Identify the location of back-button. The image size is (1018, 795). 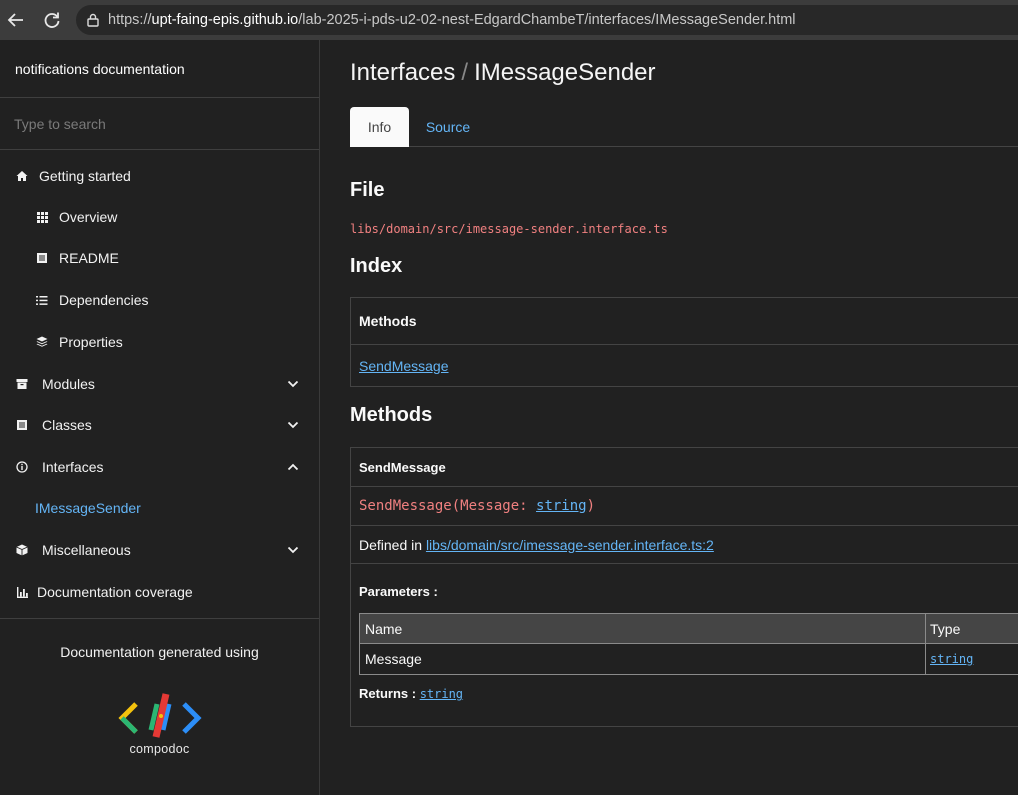
(16, 20).